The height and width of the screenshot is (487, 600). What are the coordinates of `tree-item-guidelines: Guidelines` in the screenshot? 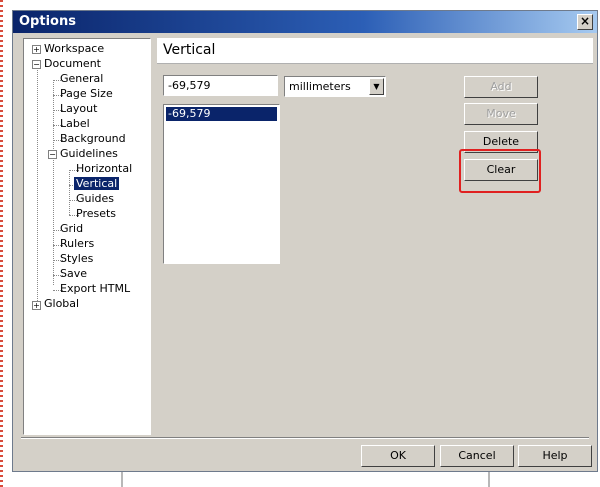 It's located at (89, 154).